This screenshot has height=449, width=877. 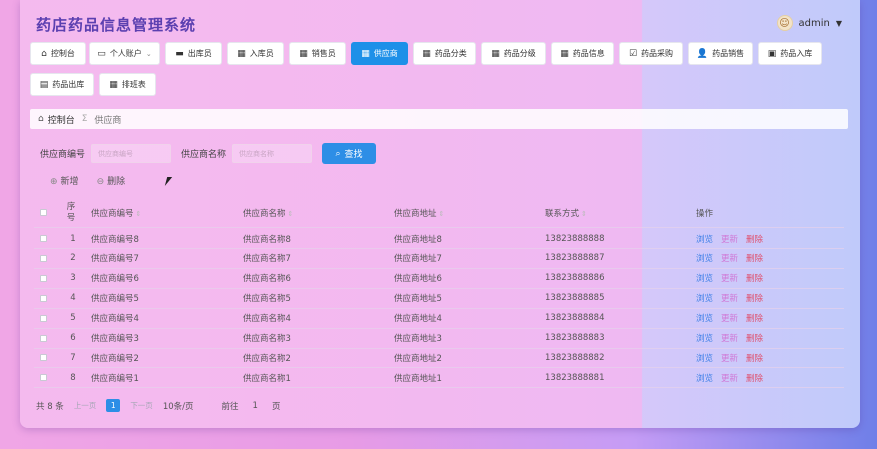 I want to click on menu-item-13: ▦ 排班表, so click(x=127, y=84).